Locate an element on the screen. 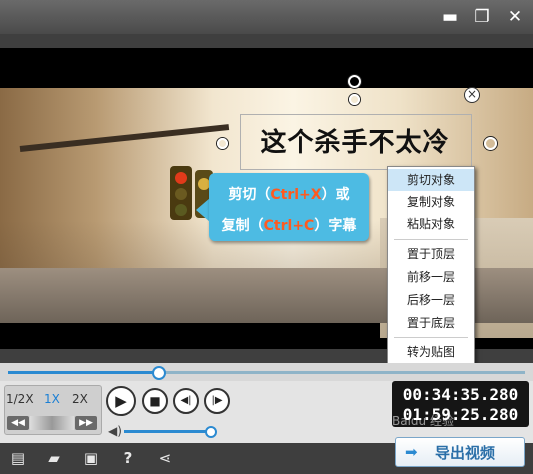  restore-button: ❐ is located at coordinates (482, 17).